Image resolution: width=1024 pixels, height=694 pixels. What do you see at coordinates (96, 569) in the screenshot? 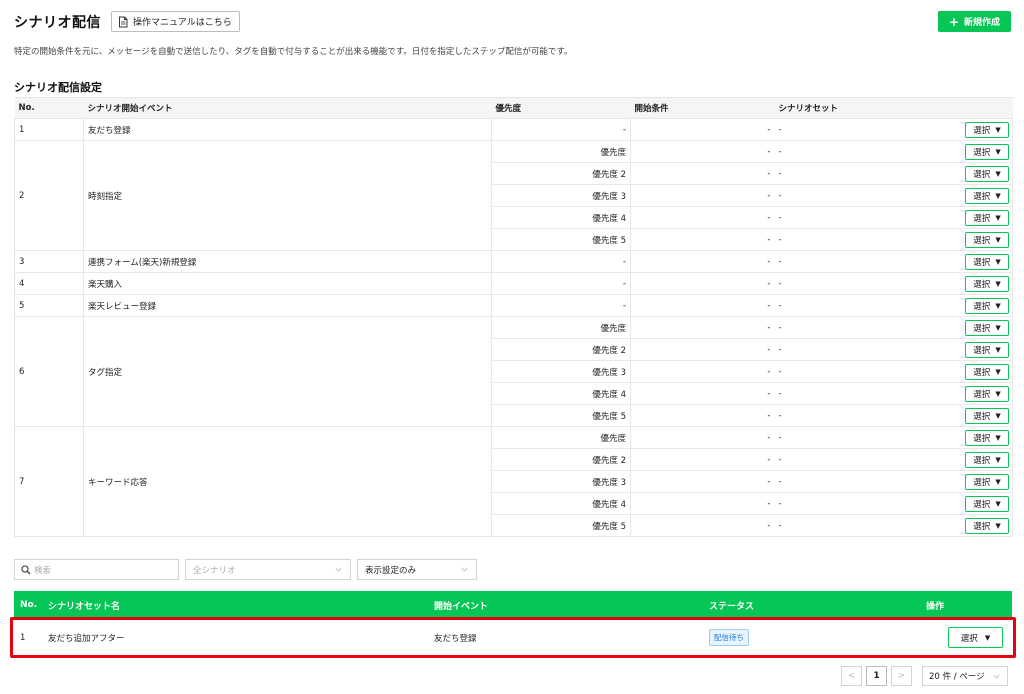
I see `search-input: 検索` at bounding box center [96, 569].